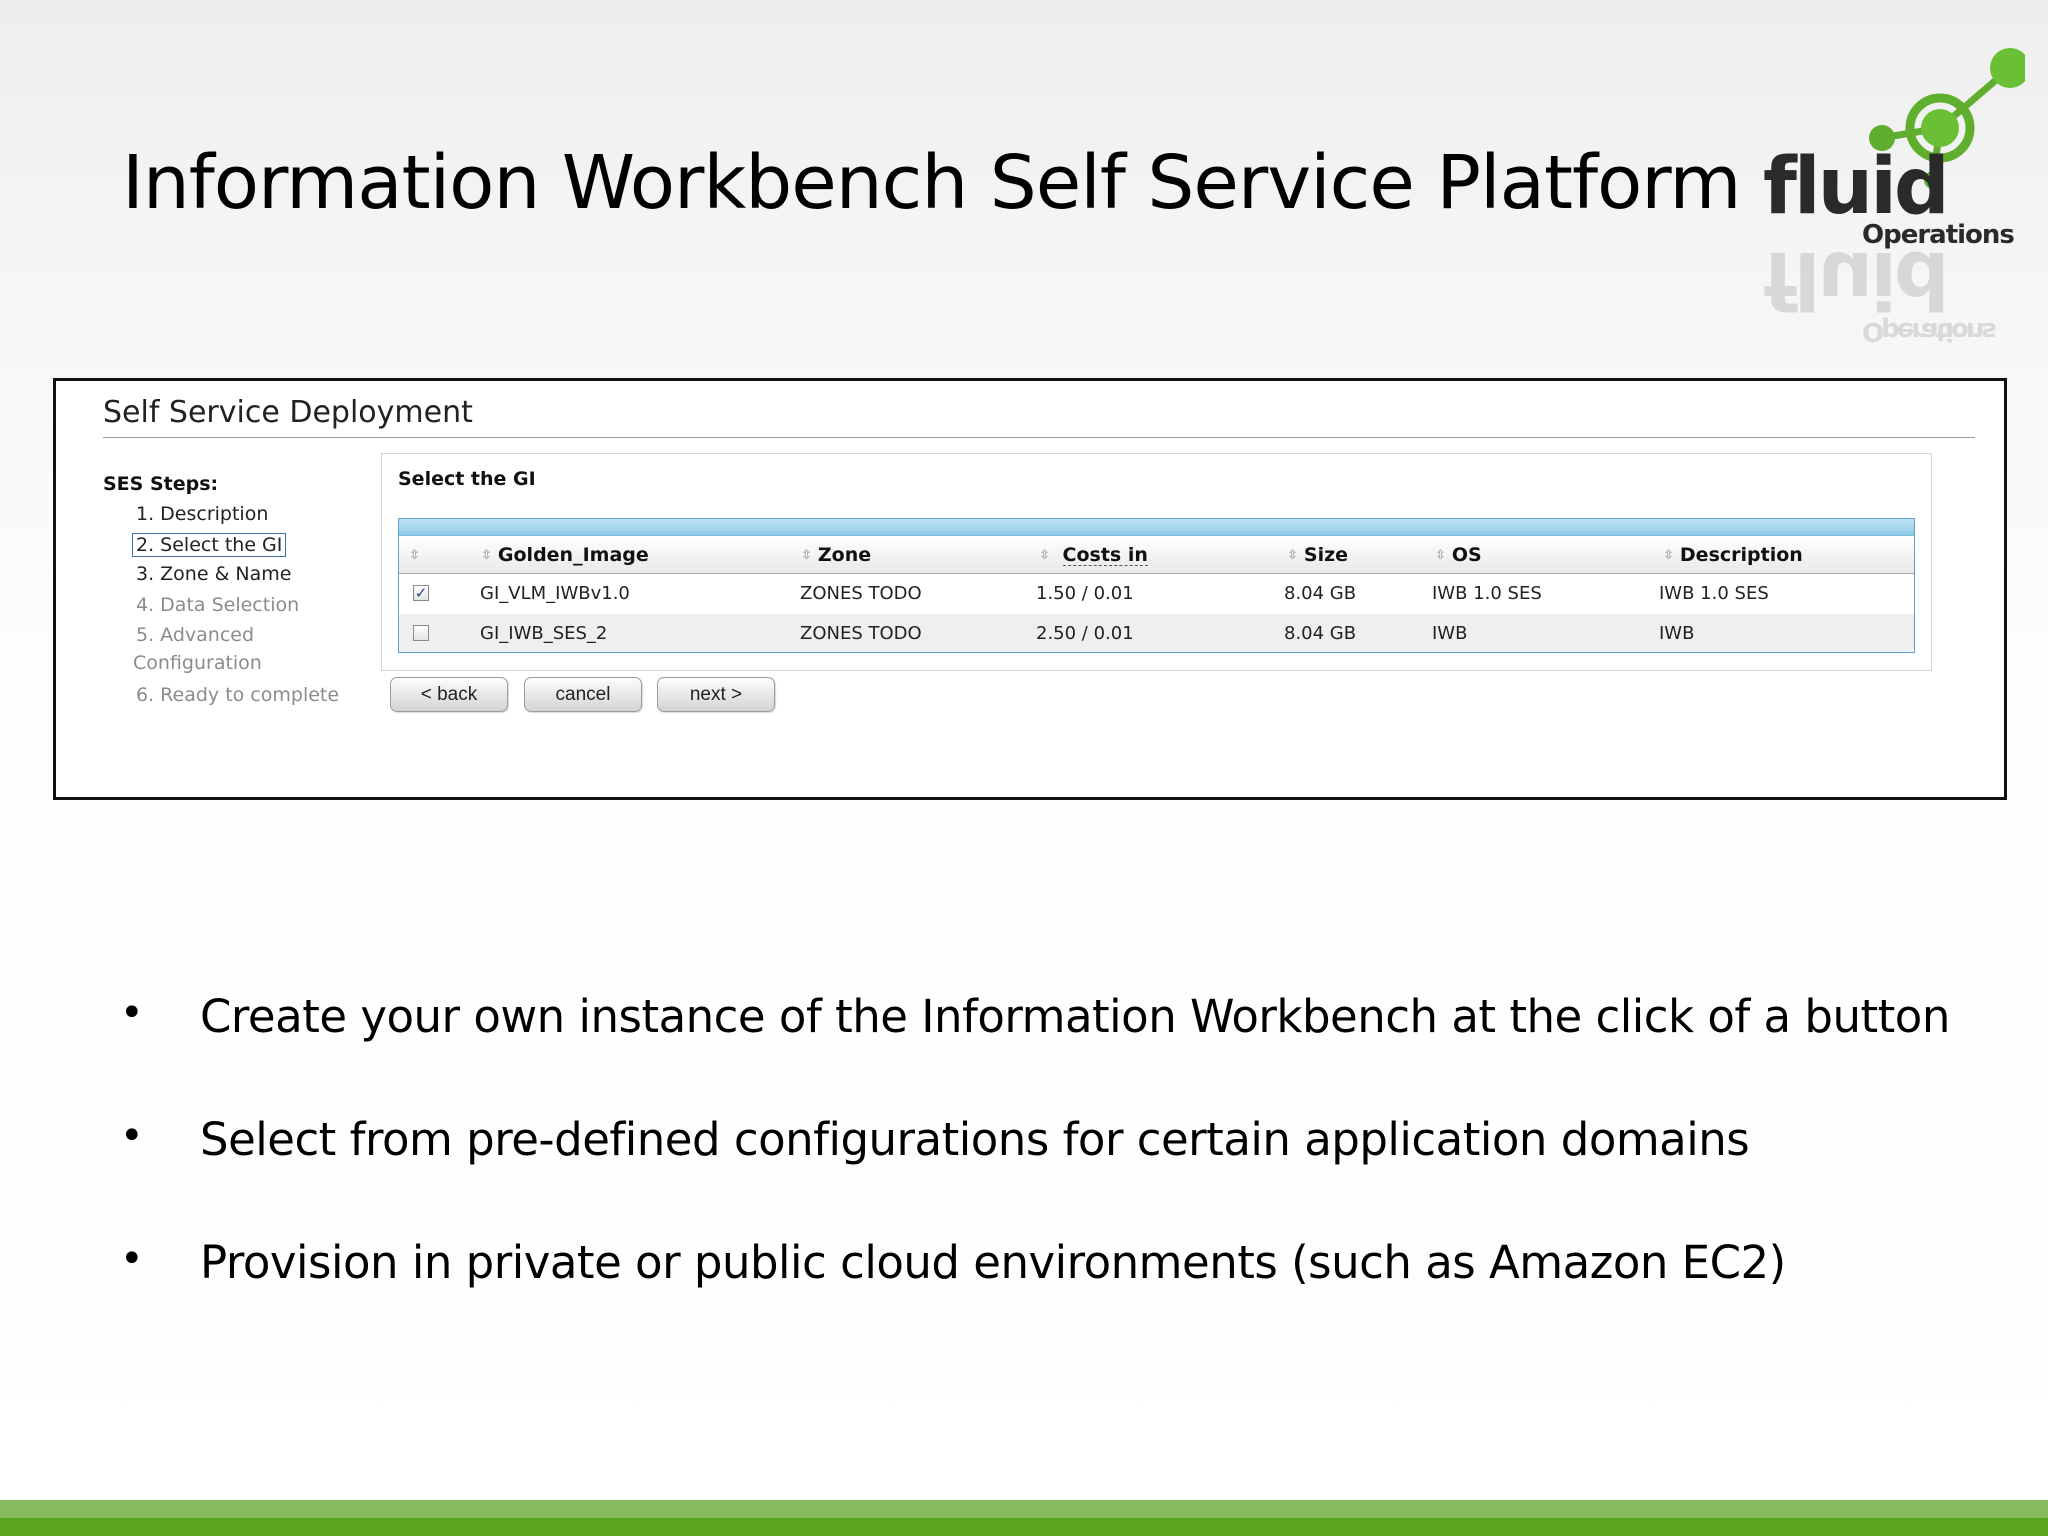  Describe the element at coordinates (288, 412) in the screenshot. I see `panel-title: Self Service Deployment` at that location.